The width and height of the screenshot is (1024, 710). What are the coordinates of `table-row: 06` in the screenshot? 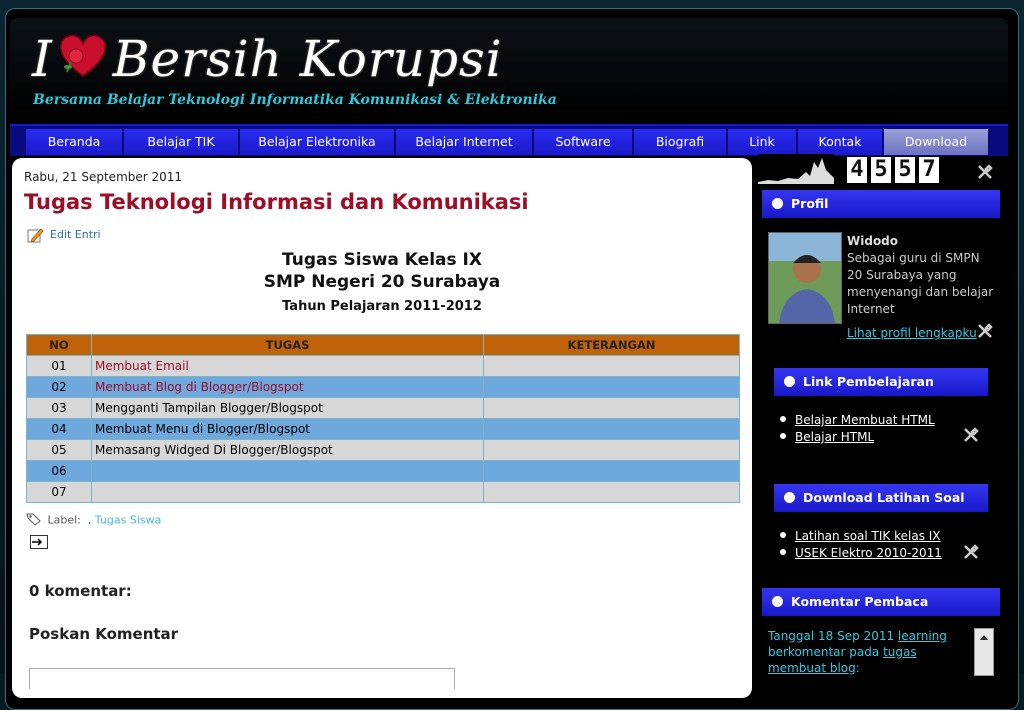 It's located at (383, 471).